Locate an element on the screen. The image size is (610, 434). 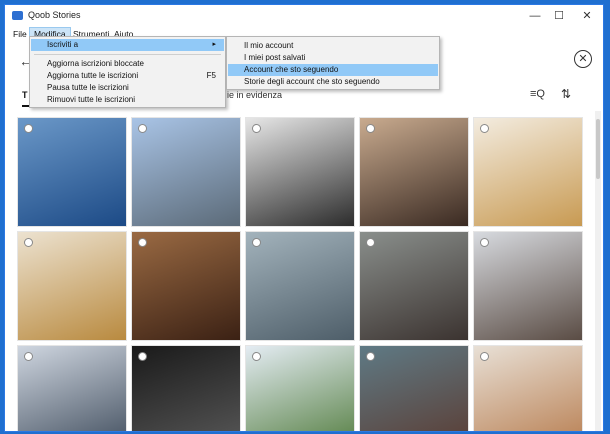
app-icon is located at coordinates (17, 15).